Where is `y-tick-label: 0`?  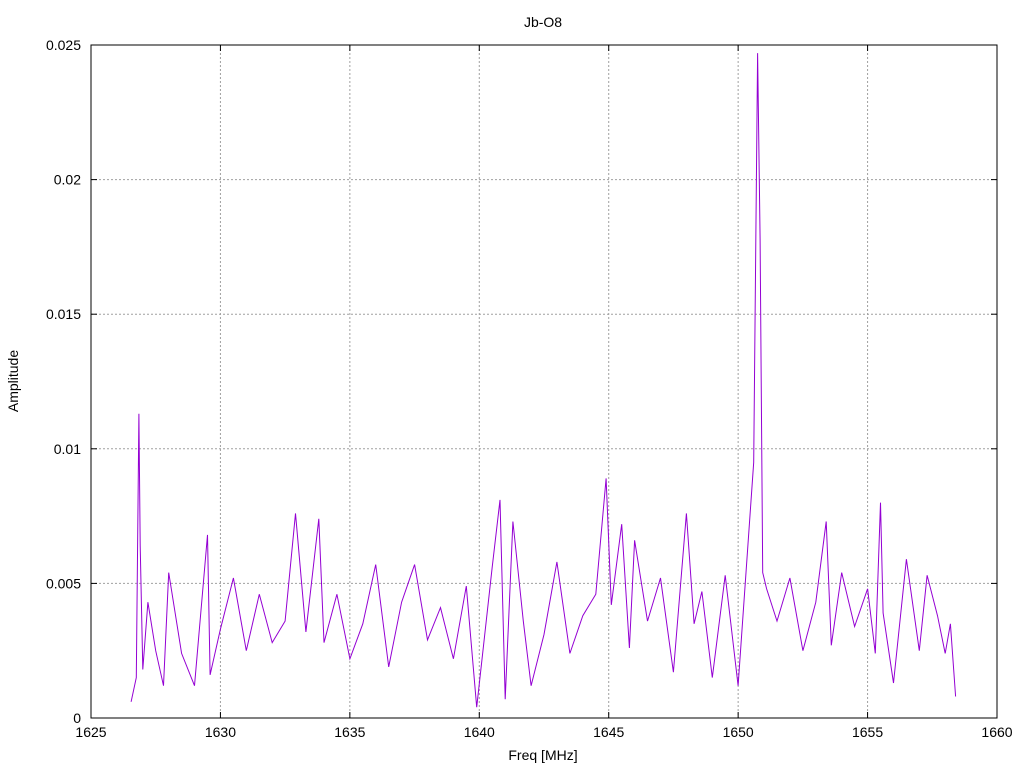 y-tick-label: 0 is located at coordinates (77, 718).